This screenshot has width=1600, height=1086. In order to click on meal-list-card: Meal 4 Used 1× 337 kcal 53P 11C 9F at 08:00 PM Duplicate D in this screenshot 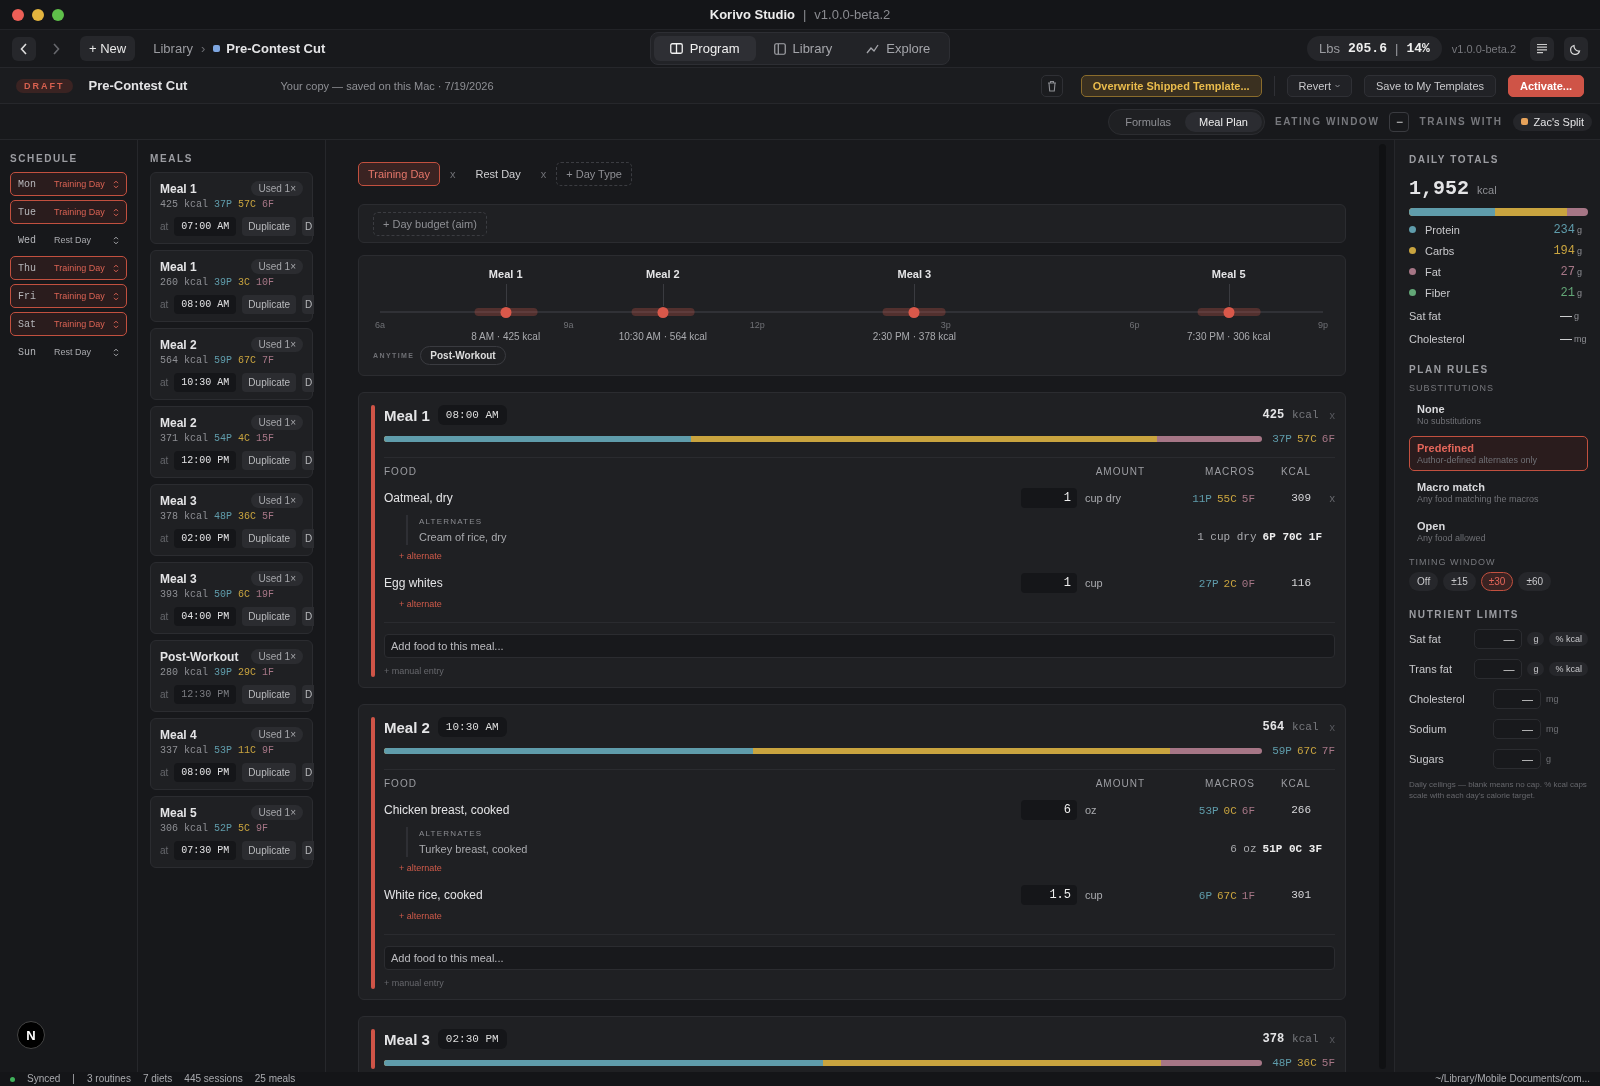, I will do `click(231, 754)`.